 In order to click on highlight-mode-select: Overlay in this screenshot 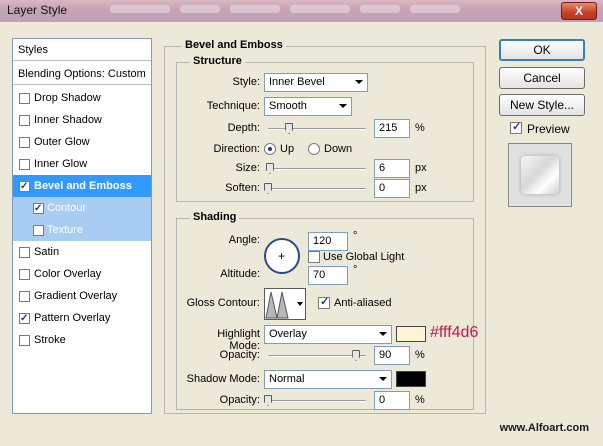, I will do `click(328, 334)`.